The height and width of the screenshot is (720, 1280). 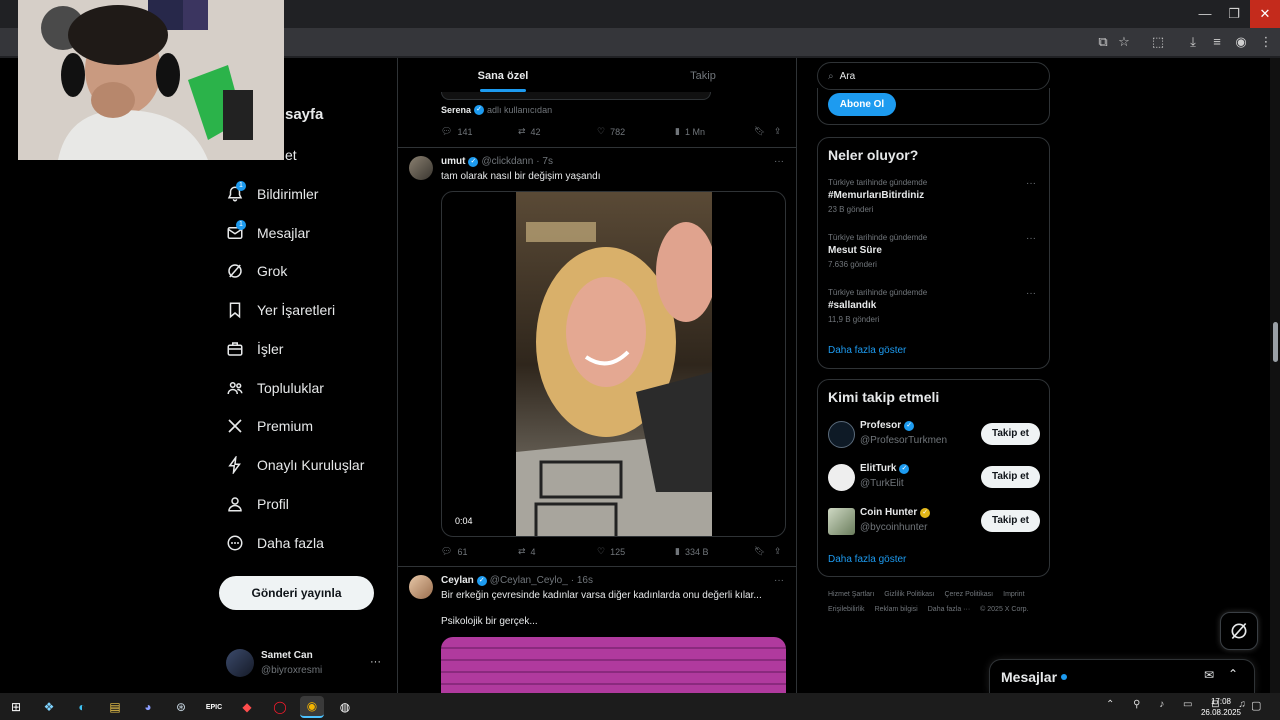 I want to click on follow-name: Coin Hunter, so click(x=888, y=512).